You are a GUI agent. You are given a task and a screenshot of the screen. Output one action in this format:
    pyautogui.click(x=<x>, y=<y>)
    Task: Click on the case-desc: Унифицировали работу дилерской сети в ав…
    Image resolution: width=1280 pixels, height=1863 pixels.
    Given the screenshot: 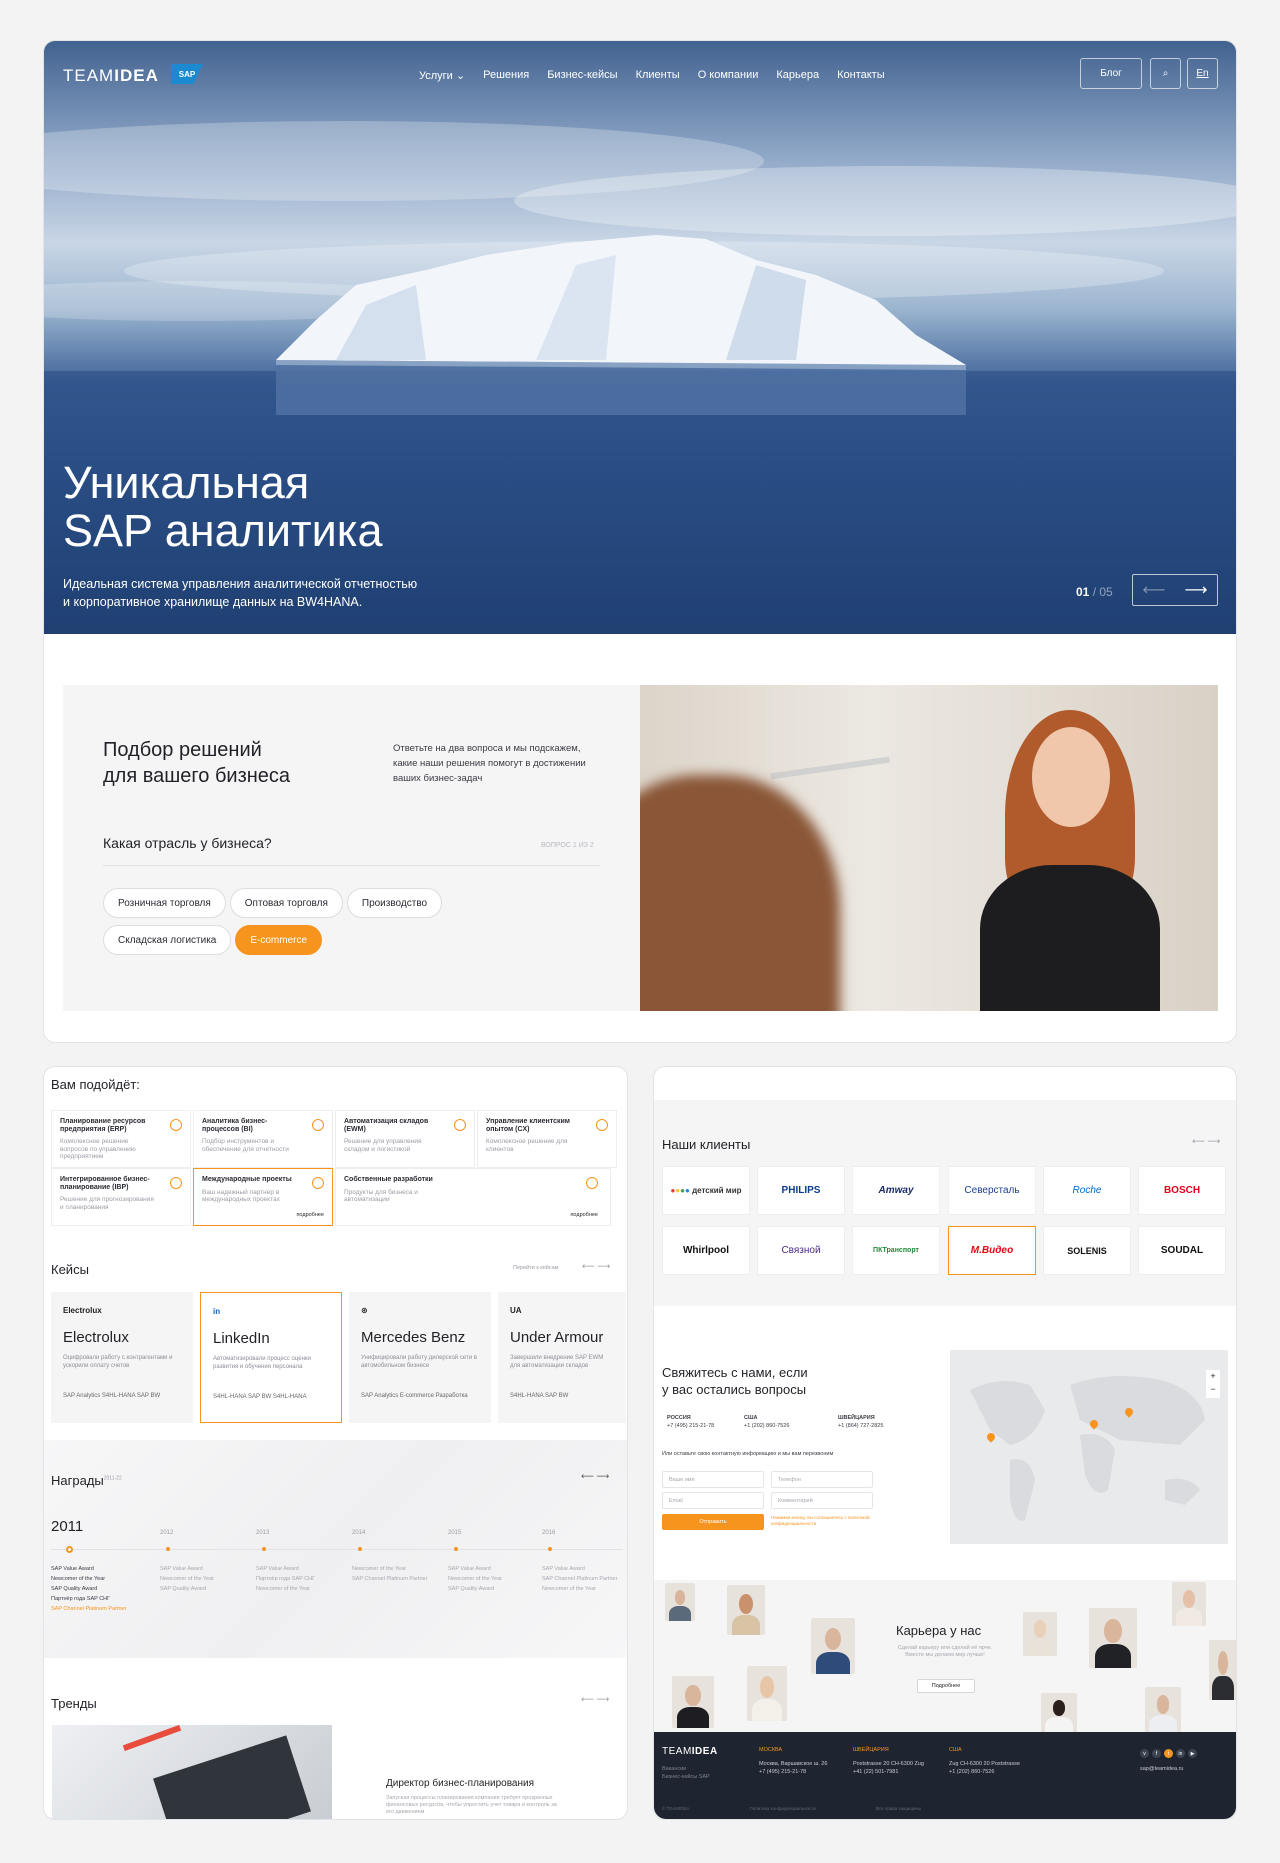 What is the action you would take?
    pyautogui.click(x=419, y=1362)
    